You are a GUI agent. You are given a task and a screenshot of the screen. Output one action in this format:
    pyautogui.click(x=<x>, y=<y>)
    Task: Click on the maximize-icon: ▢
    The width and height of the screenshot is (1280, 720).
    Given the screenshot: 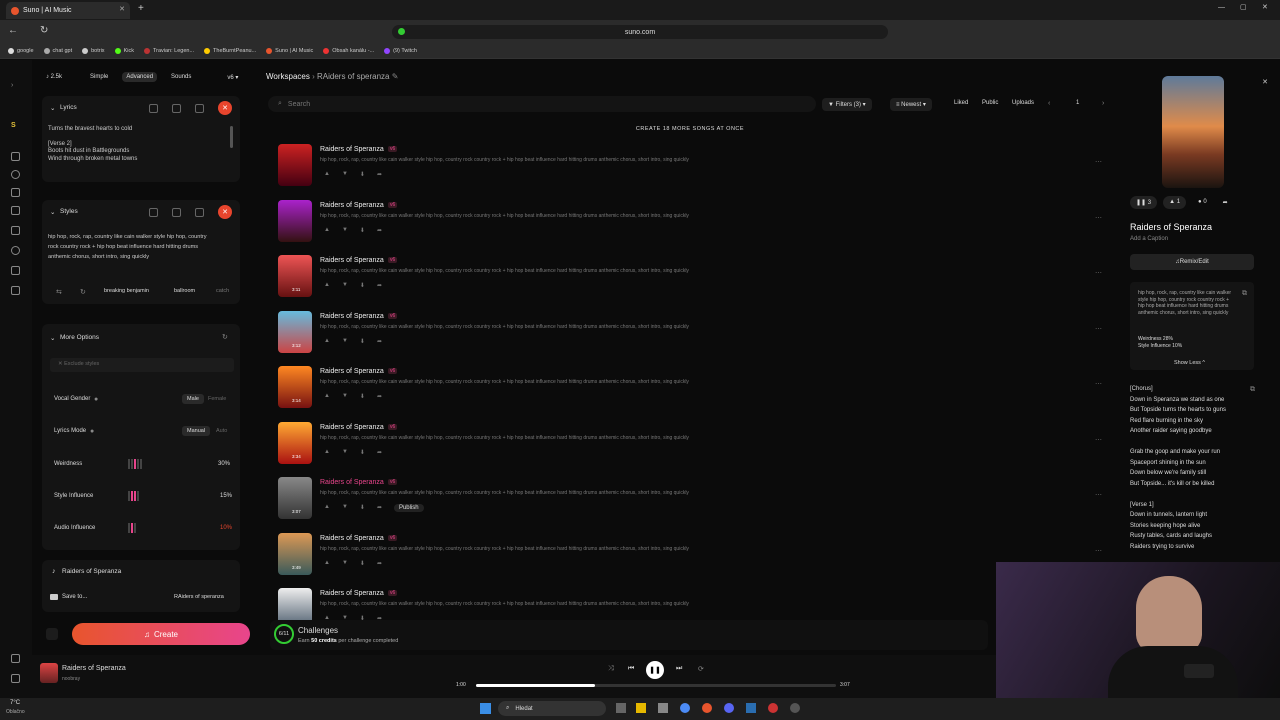 What is the action you would take?
    pyautogui.click(x=1243, y=7)
    